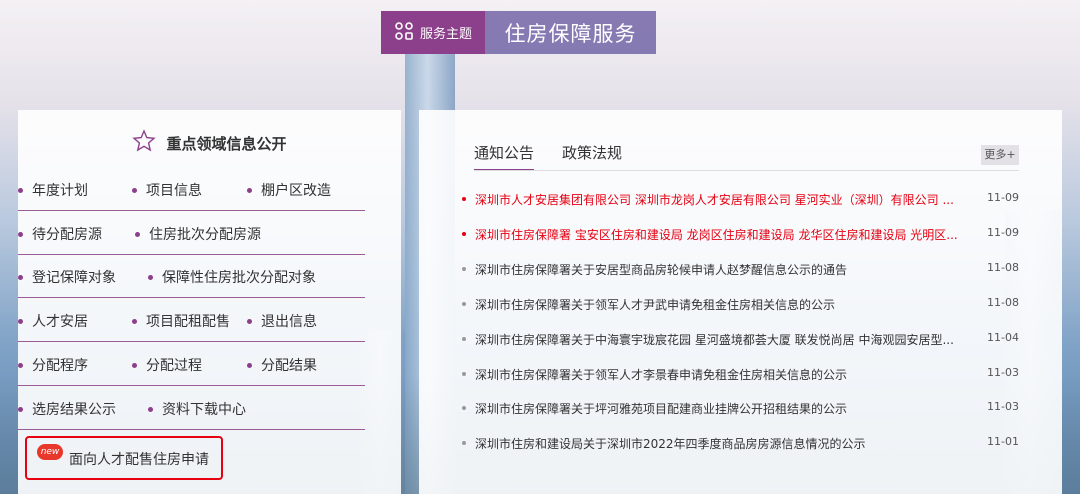  Describe the element at coordinates (181, 321) in the screenshot. I see `link-rent-sale: 项目配租配售` at that location.